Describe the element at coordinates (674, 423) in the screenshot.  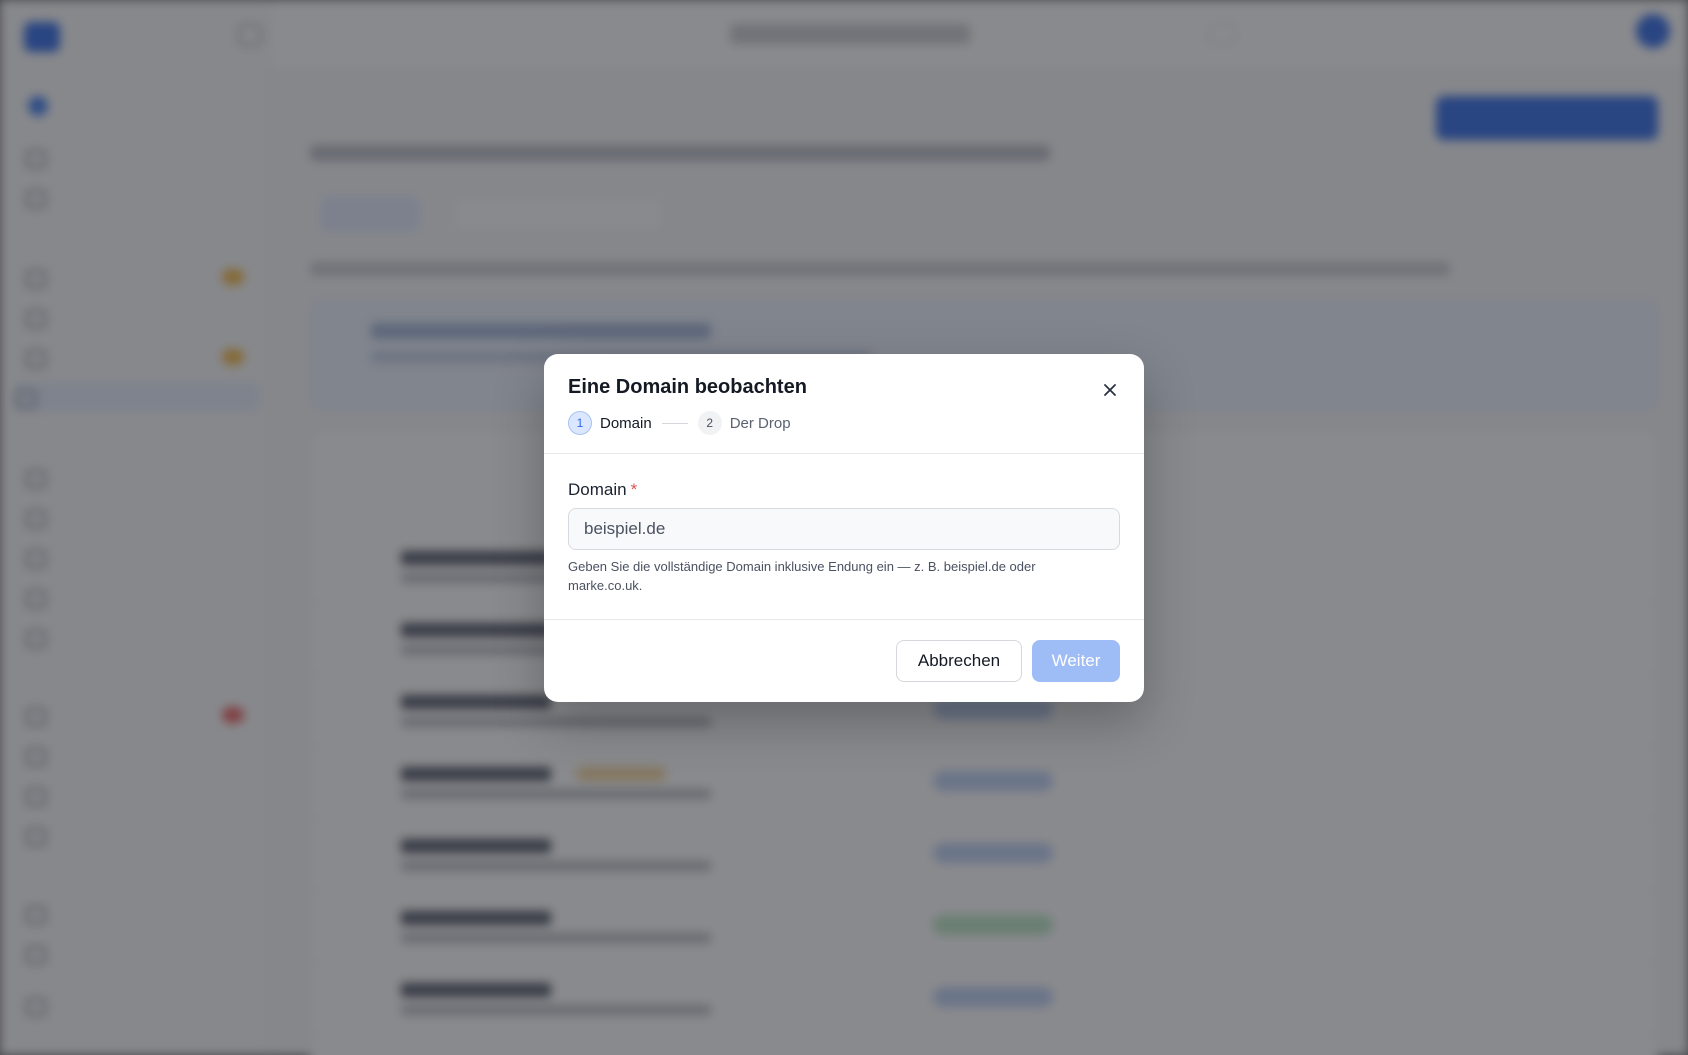
I see `step-connector` at that location.